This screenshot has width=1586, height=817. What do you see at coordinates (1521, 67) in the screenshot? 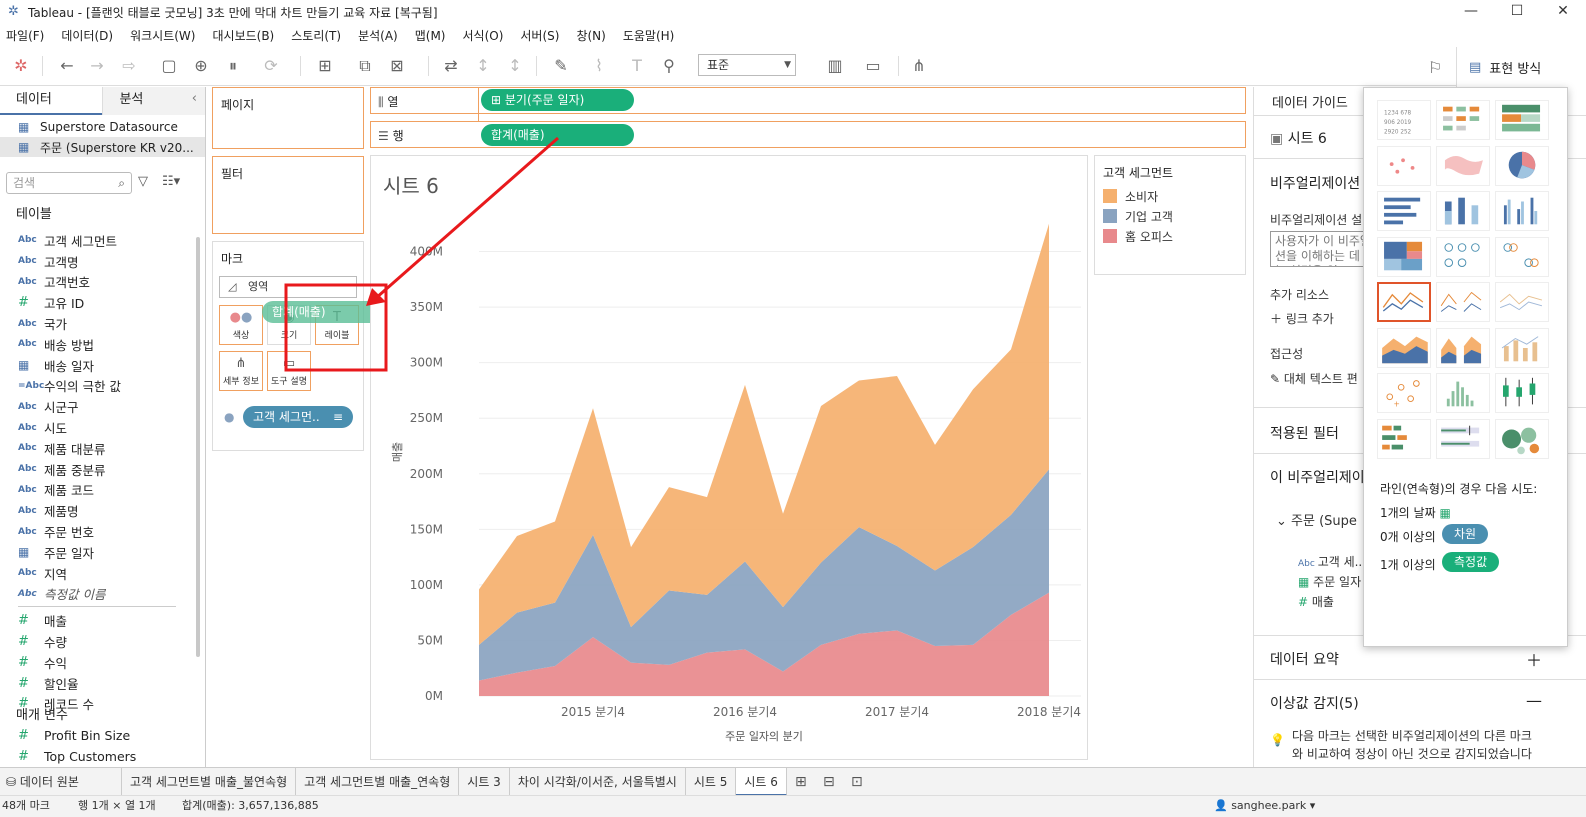
I see `showme-tab: ▤ 표현 방식` at bounding box center [1521, 67].